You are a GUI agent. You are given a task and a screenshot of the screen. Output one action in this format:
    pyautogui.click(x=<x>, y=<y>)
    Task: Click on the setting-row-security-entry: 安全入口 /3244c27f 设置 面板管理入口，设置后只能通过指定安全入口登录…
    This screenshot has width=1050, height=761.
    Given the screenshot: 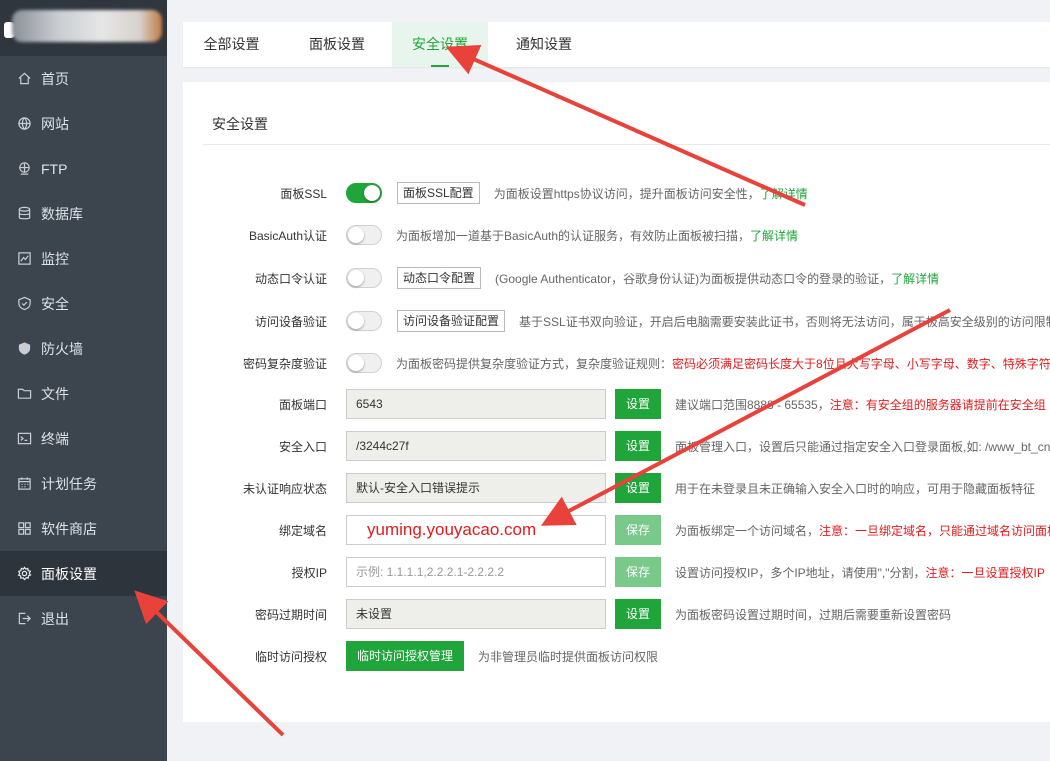 What is the action you would take?
    pyautogui.click(x=616, y=446)
    